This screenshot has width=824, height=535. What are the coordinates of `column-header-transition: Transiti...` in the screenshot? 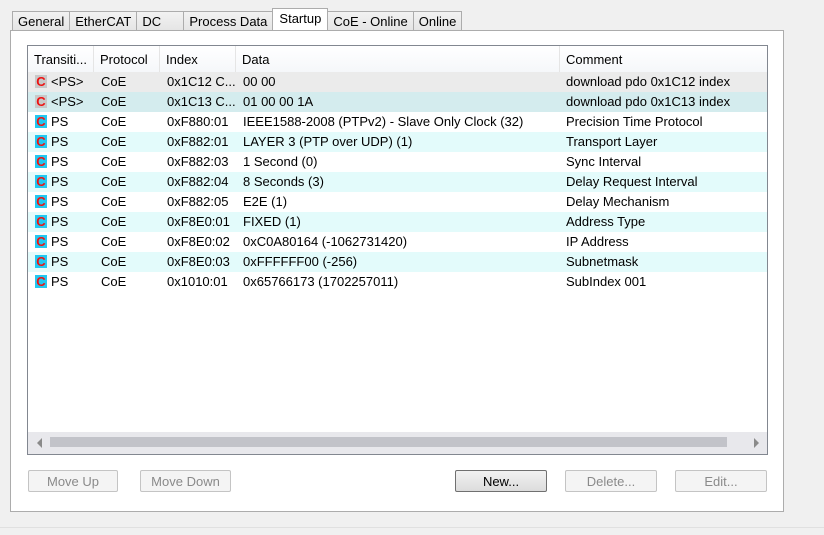 It's located at (61, 59).